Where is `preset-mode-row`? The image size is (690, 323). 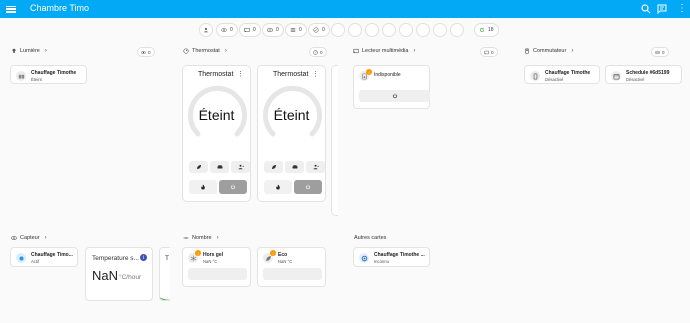 preset-mode-row is located at coordinates (294, 167).